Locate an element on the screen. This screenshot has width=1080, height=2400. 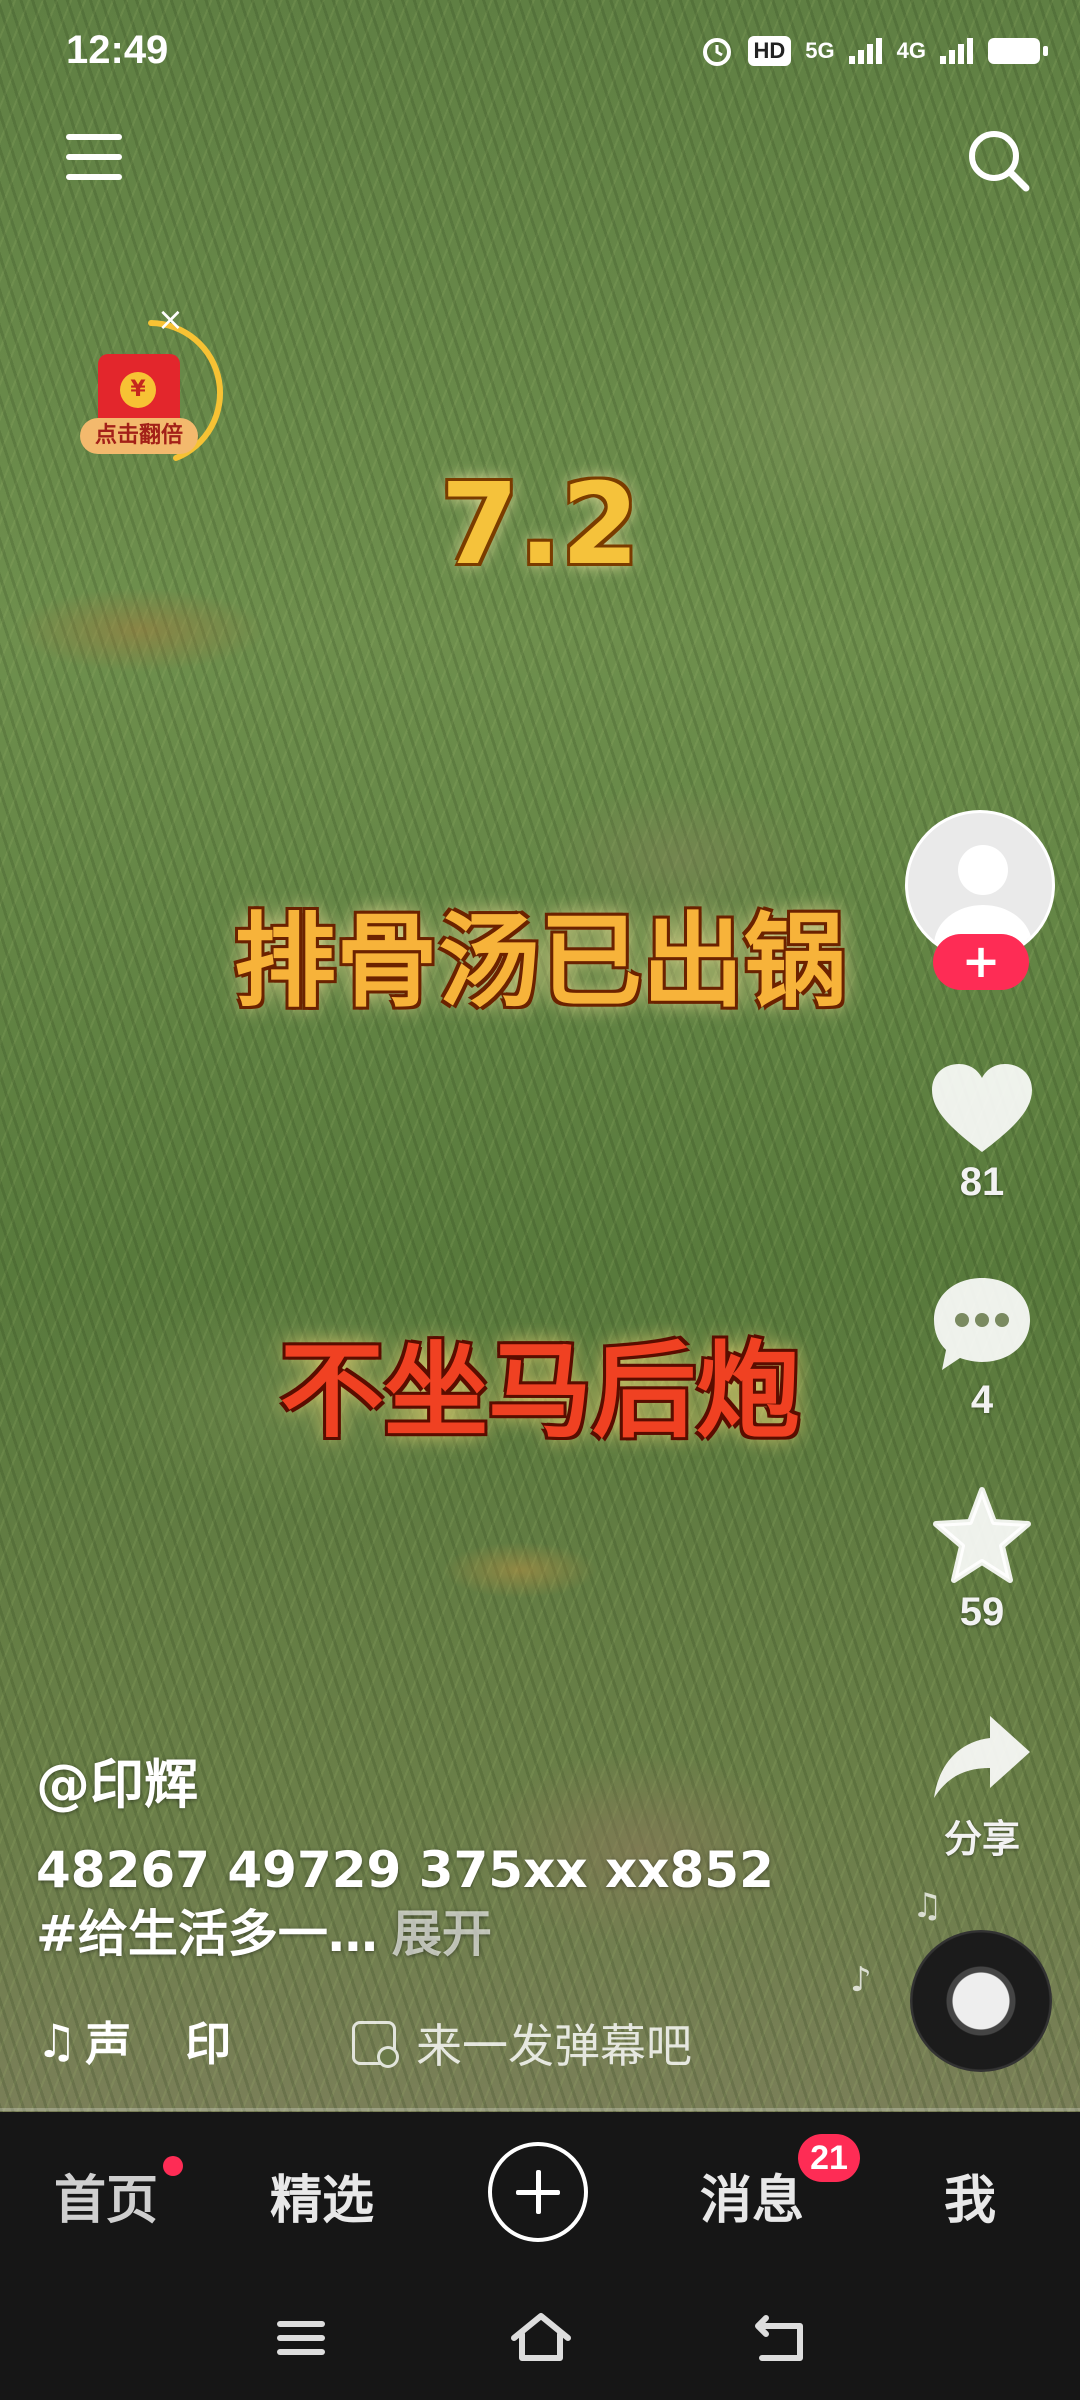
music-icon: ♫ is located at coordinates (57, 2041).